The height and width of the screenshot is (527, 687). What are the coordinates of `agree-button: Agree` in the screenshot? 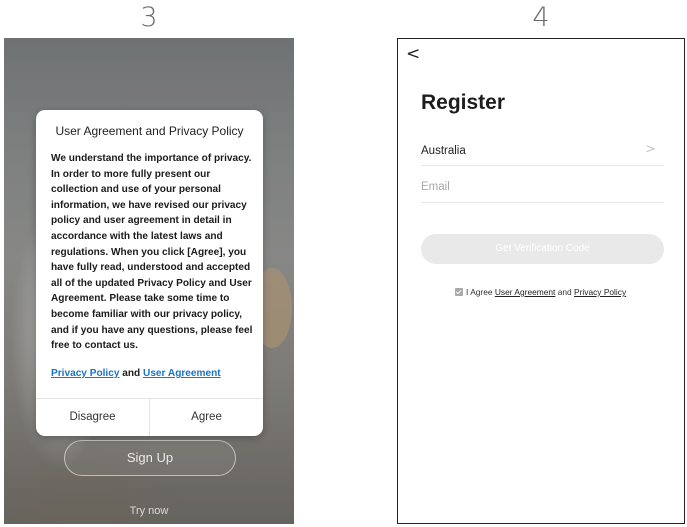 It's located at (206, 417).